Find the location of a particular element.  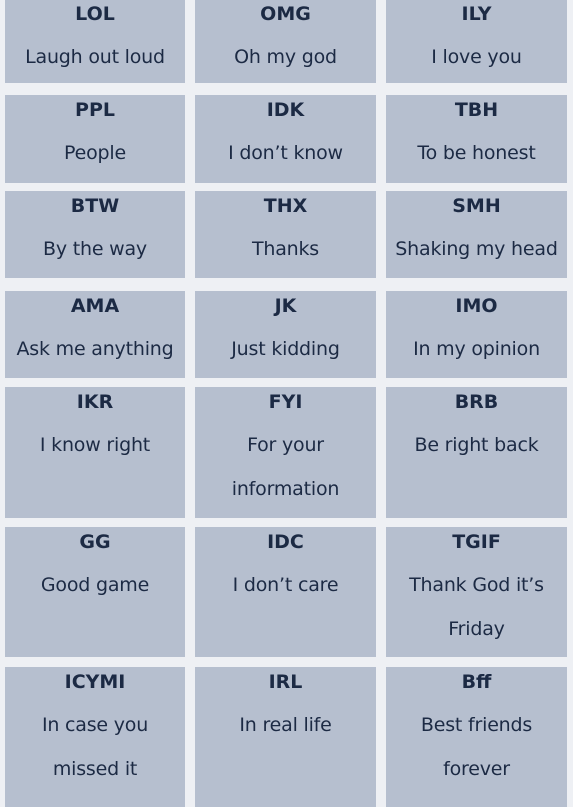

acronym-card: AMA Ask me anything is located at coordinates (95, 334).